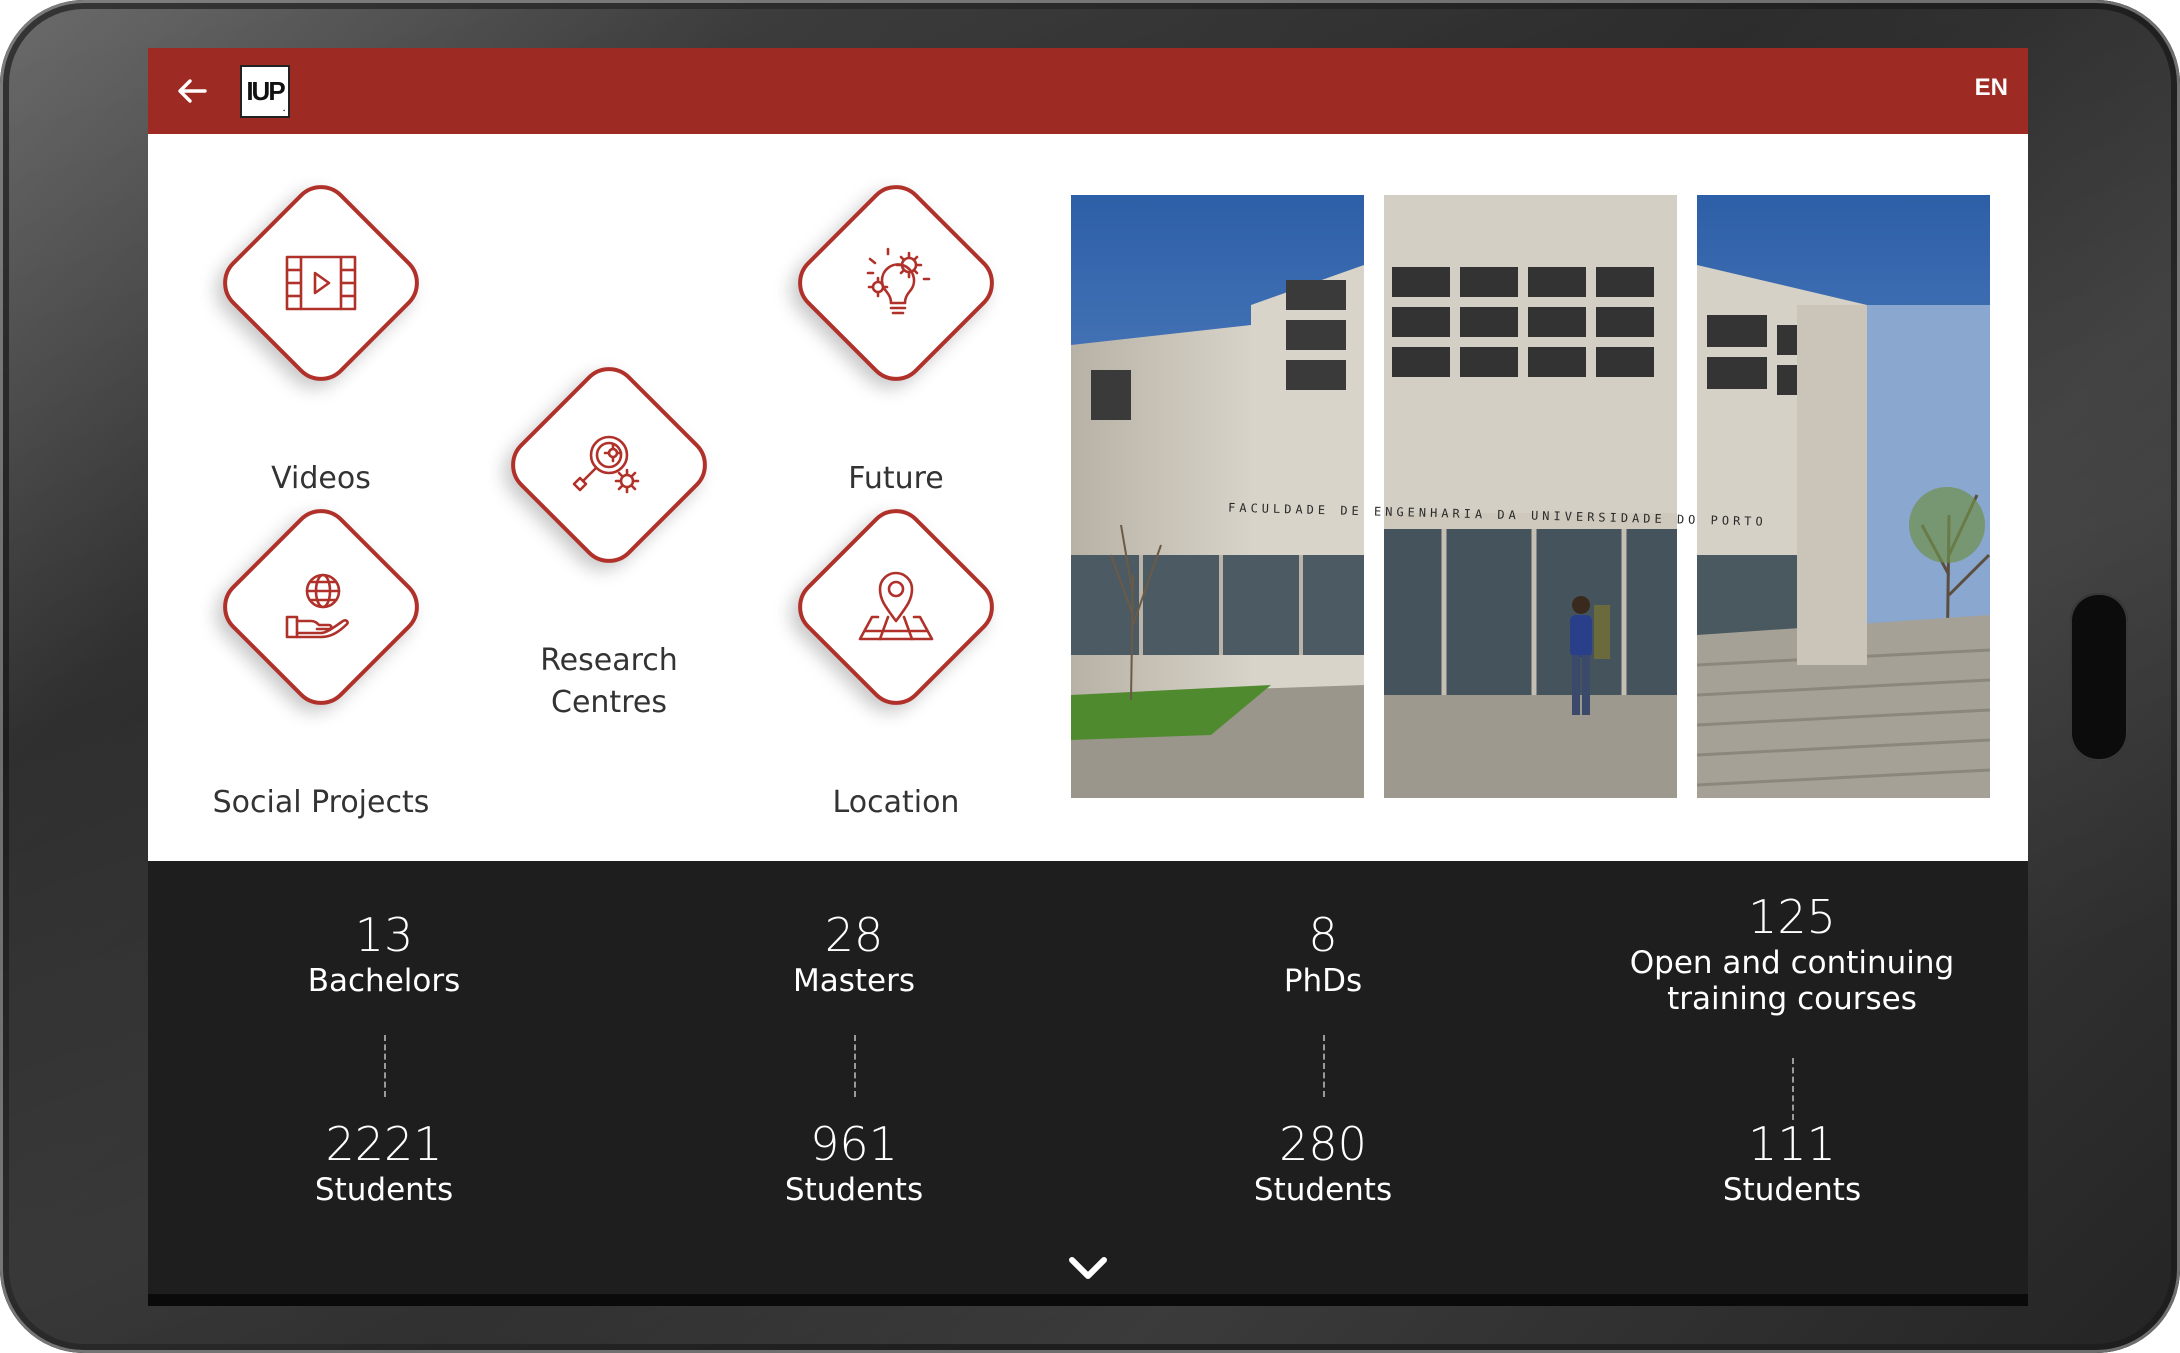  What do you see at coordinates (317, 606) in the screenshot?
I see `globe-hand-icon` at bounding box center [317, 606].